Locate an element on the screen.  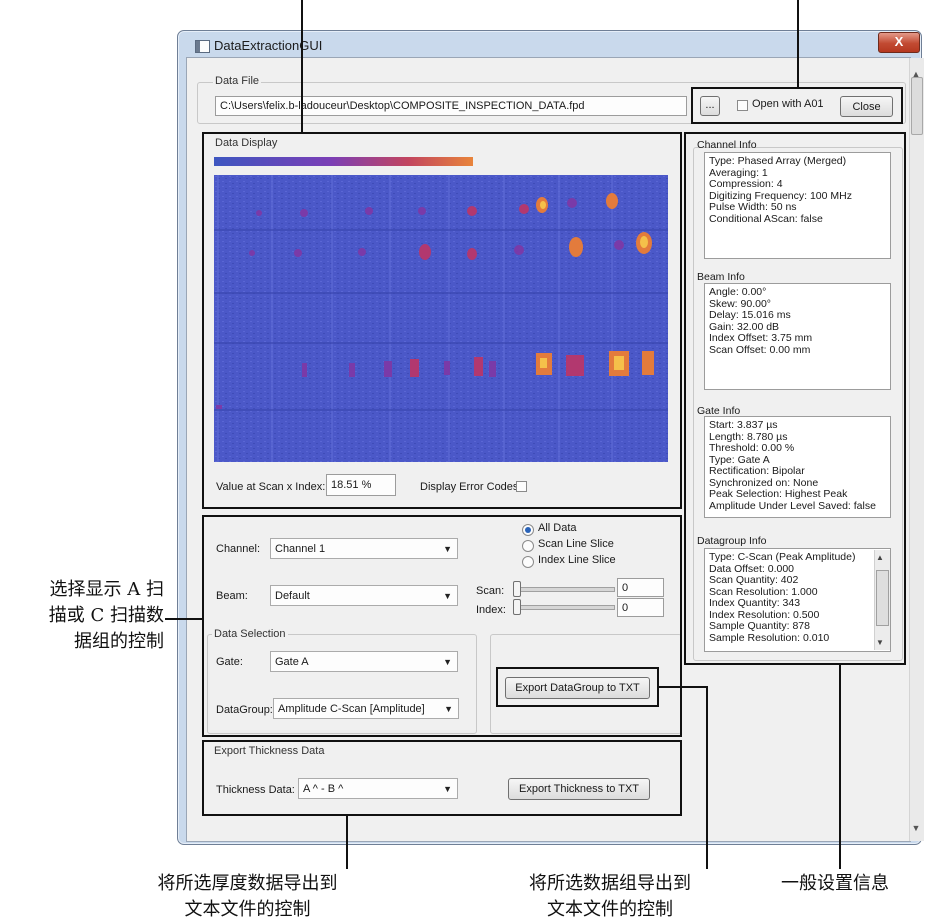
window-close-button: X is located at coordinates (899, 42).